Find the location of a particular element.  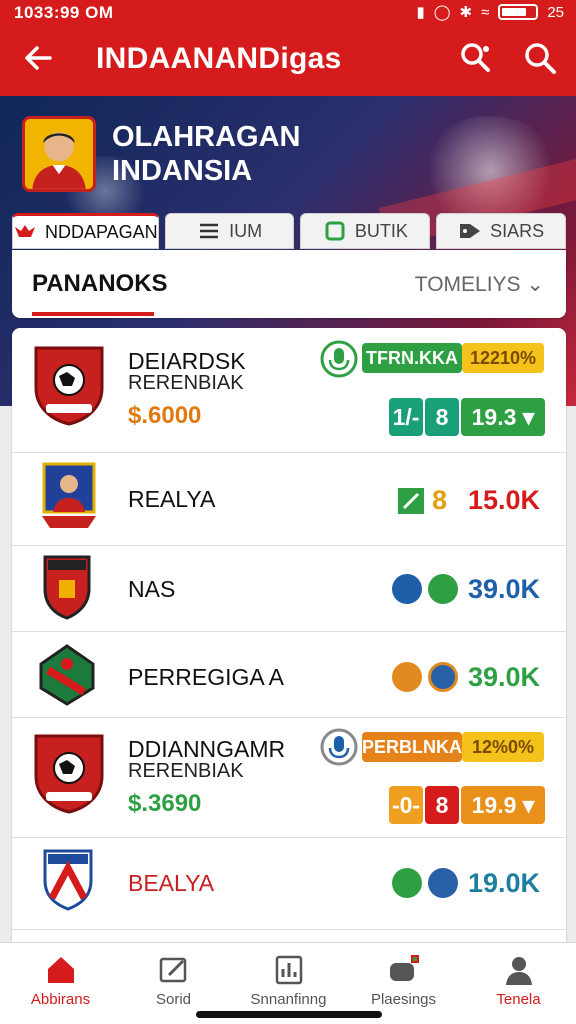

category-tabs: NDDAPAGAN IUM BUTIK SIARS is located at coordinates (289, 231).